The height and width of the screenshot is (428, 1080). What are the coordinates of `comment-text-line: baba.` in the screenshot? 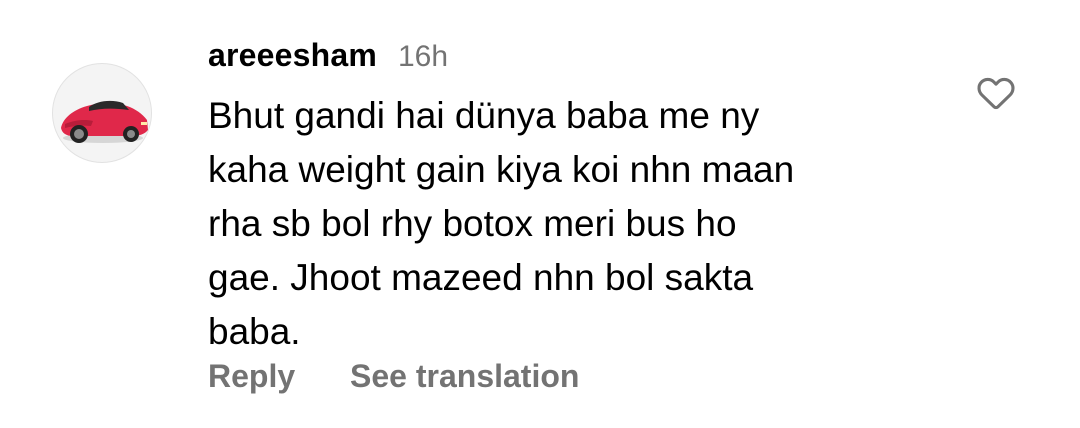 It's located at (254, 331).